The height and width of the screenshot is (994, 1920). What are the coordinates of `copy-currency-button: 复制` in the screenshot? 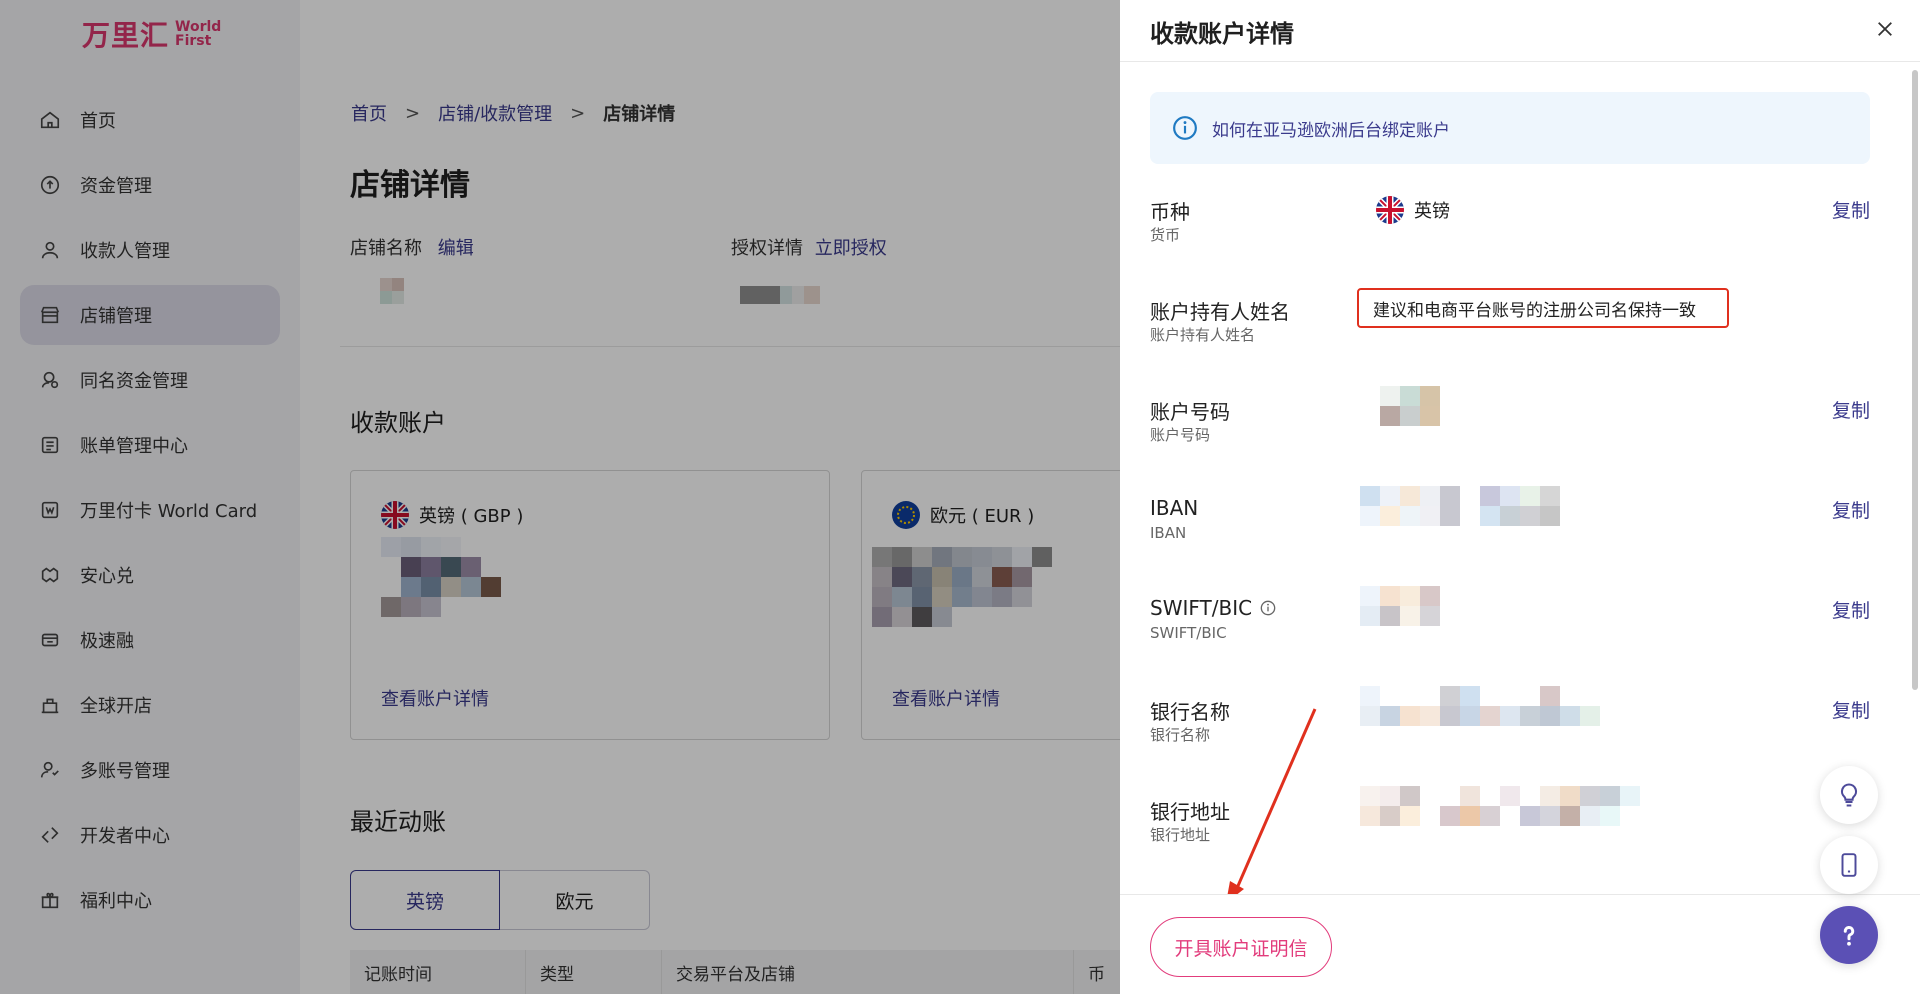 It's located at (1851, 209).